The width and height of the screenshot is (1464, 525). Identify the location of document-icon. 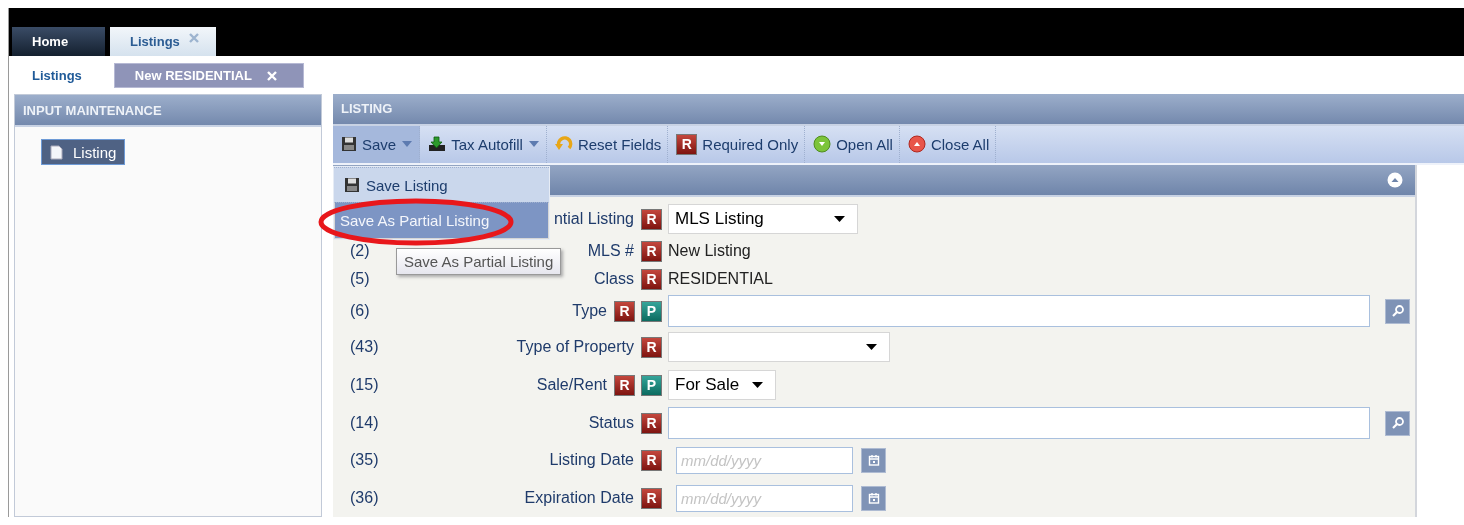
(56, 152).